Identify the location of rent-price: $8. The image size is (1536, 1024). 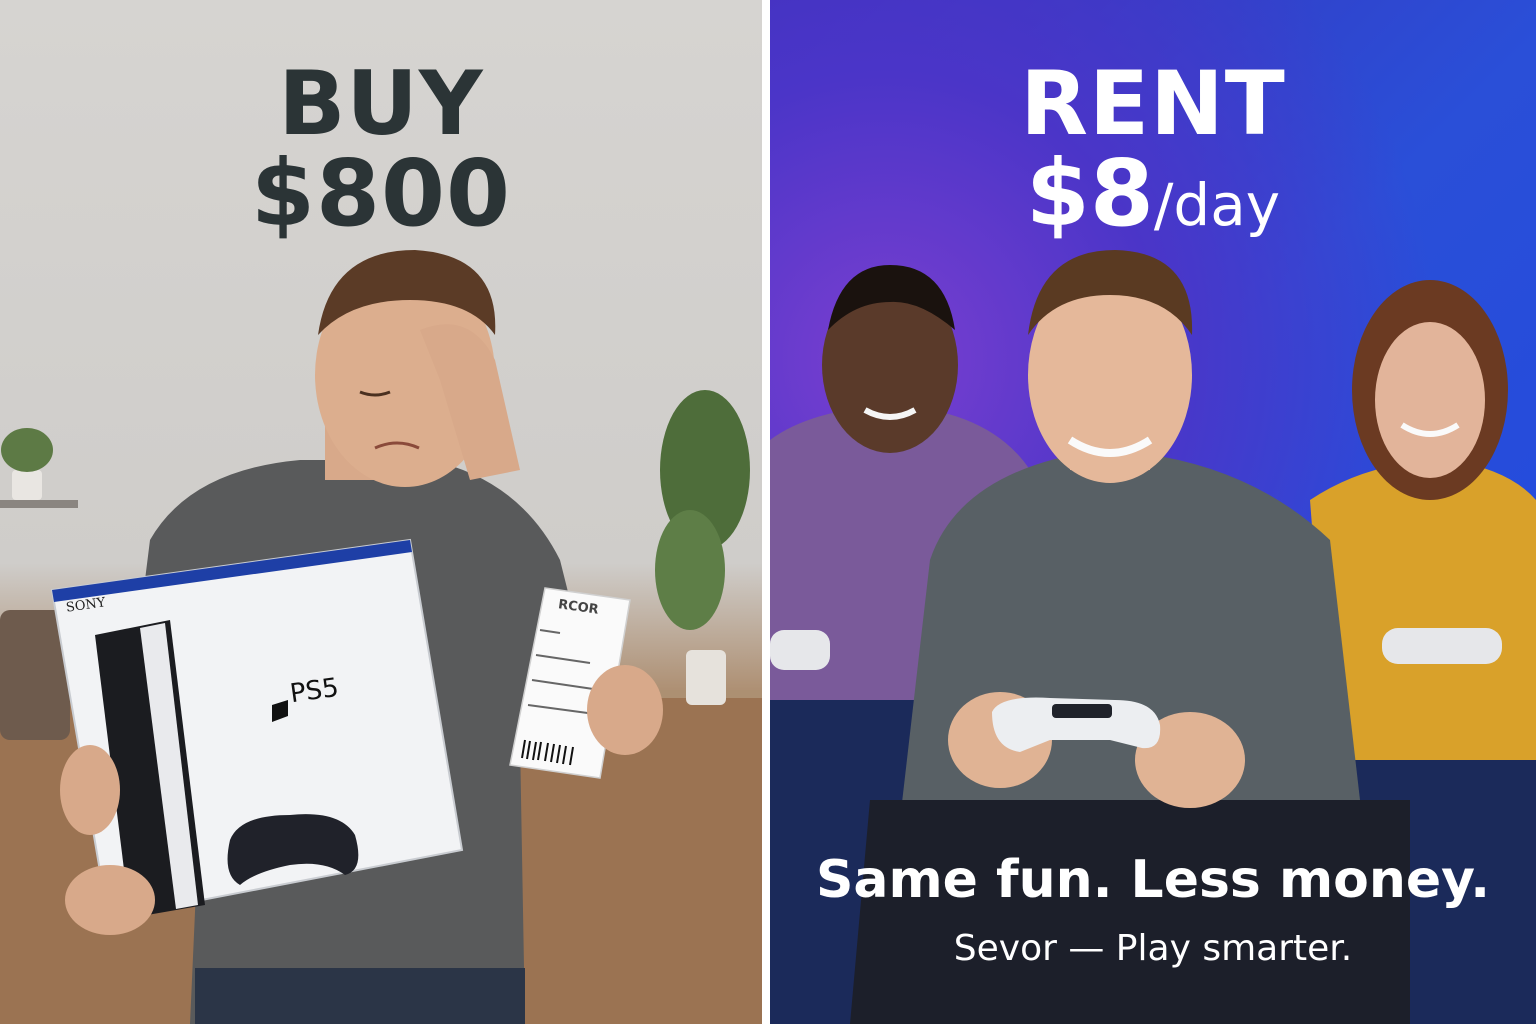
(1089, 193).